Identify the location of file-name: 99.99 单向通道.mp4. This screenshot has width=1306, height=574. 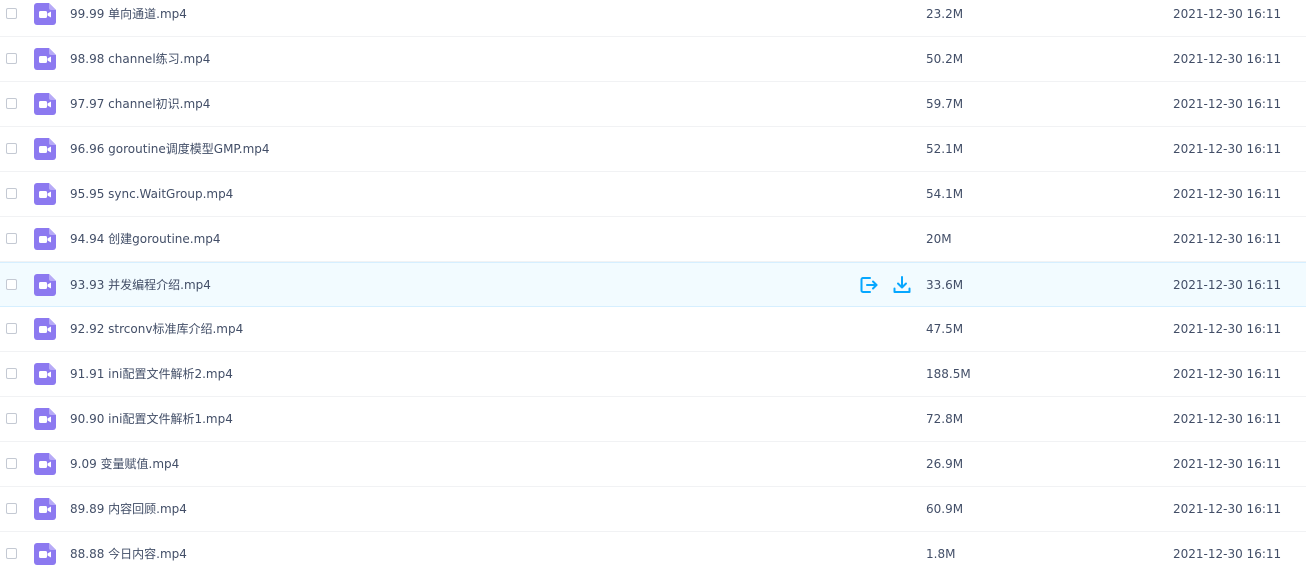
(128, 14).